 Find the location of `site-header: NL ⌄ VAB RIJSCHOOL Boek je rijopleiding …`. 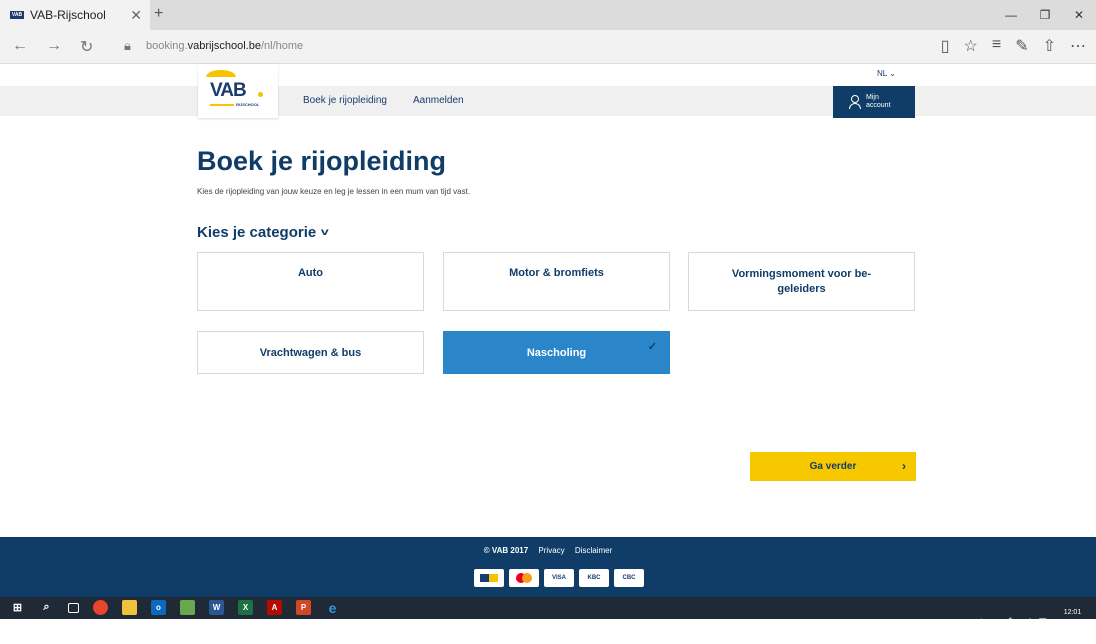

site-header: NL ⌄ VAB RIJSCHOOL Boek je rijopleiding … is located at coordinates (548, 91).